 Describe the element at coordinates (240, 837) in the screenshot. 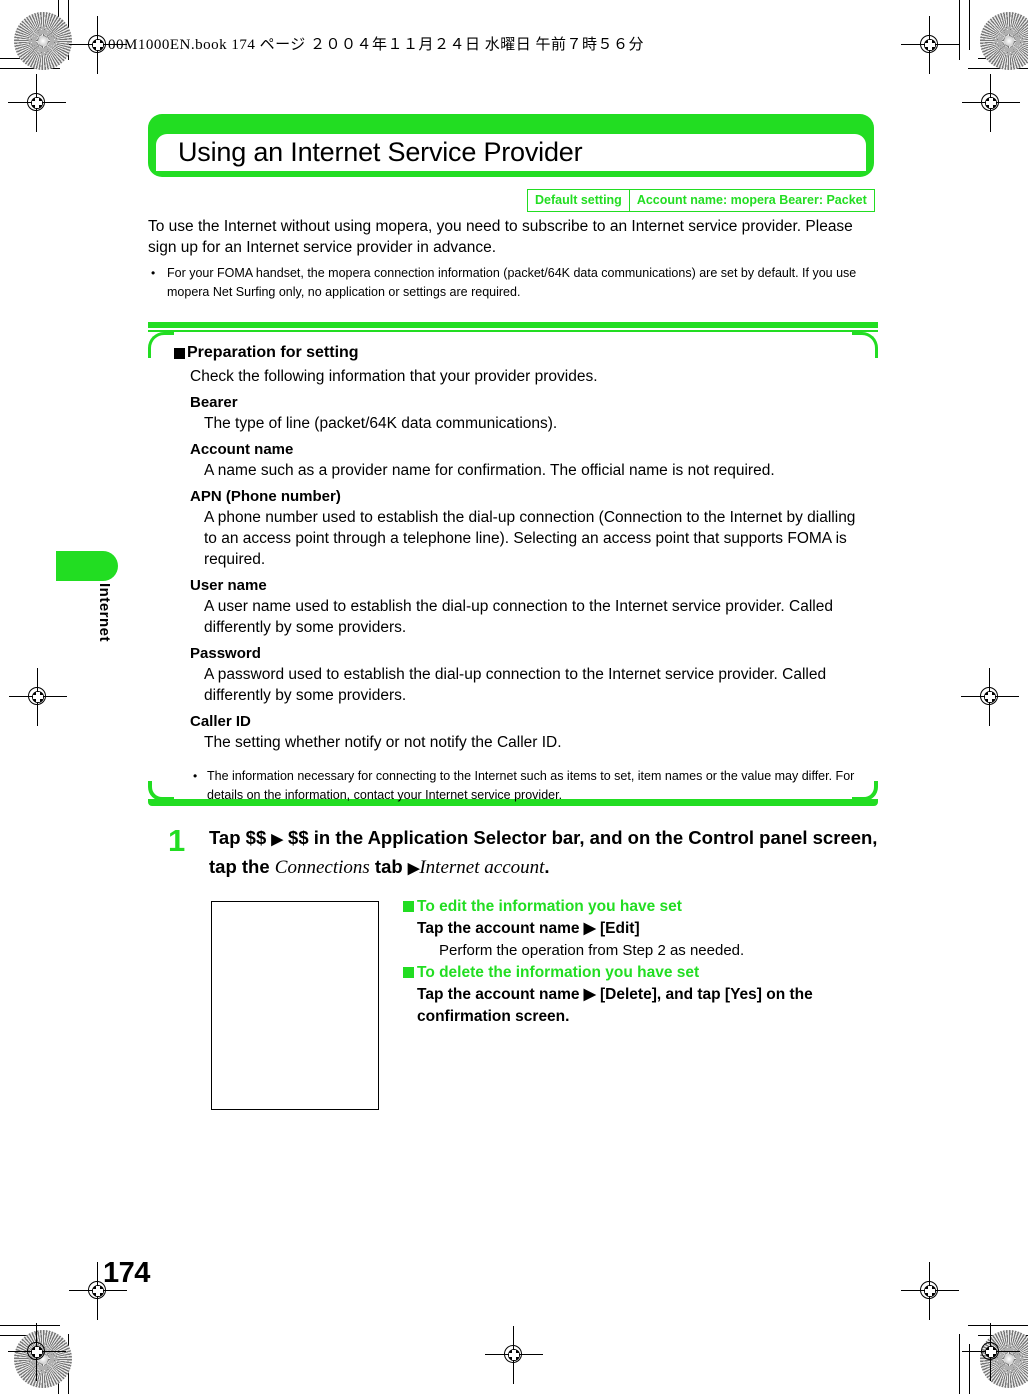

I see `step-text-part1: Tap $$` at that location.